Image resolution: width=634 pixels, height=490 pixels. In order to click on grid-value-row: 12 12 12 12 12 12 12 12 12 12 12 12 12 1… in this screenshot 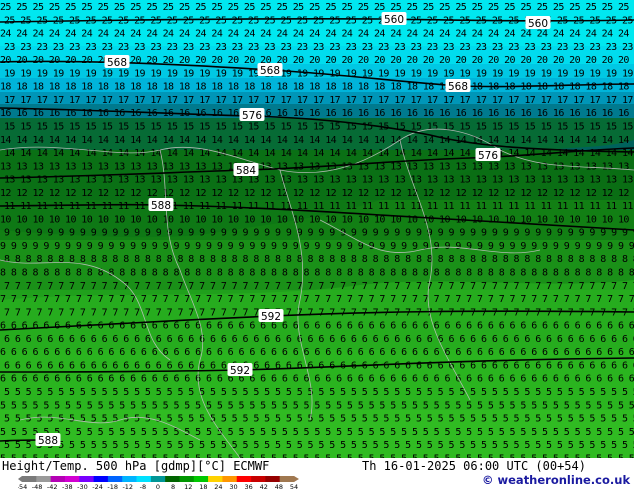, I will do `click(317, 193)`.